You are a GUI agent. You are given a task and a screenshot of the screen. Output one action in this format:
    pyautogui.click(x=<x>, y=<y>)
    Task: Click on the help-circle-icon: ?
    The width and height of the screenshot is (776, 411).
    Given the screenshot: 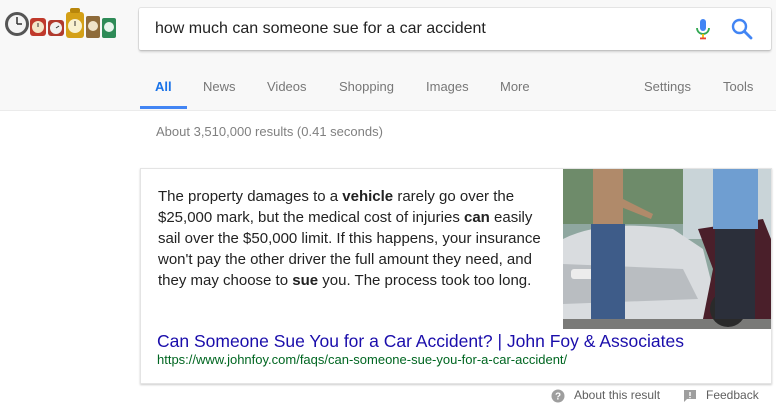 What is the action you would take?
    pyautogui.click(x=558, y=396)
    